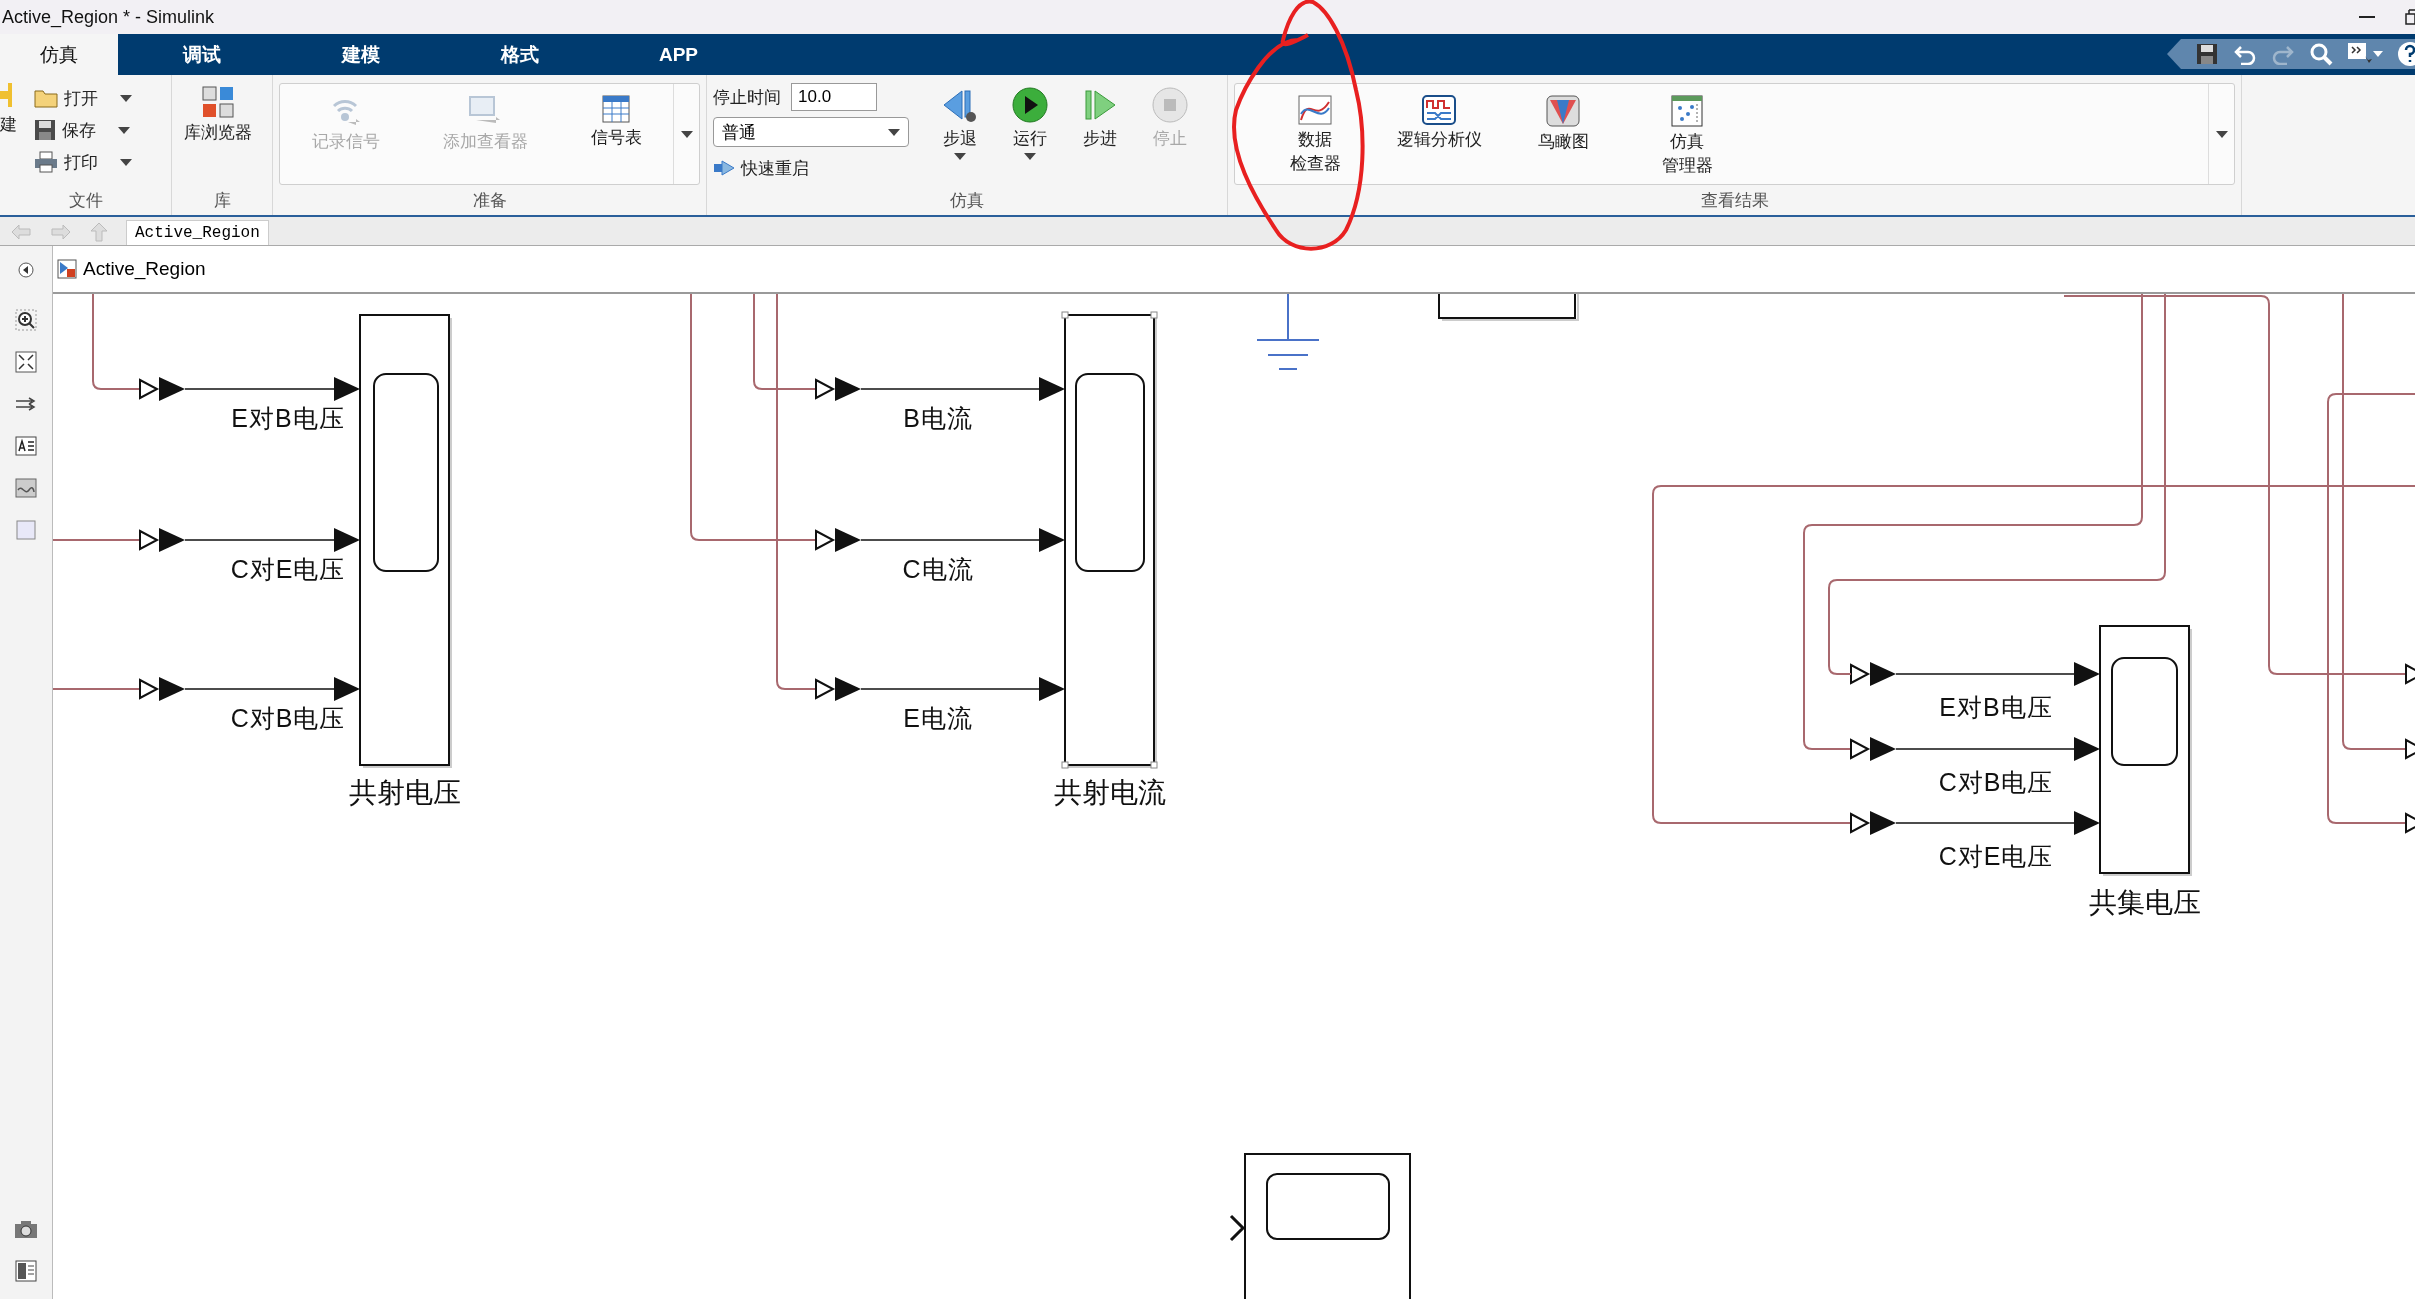 The height and width of the screenshot is (1299, 2415). Describe the element at coordinates (1030, 105) in the screenshot. I see `play-icon` at that location.